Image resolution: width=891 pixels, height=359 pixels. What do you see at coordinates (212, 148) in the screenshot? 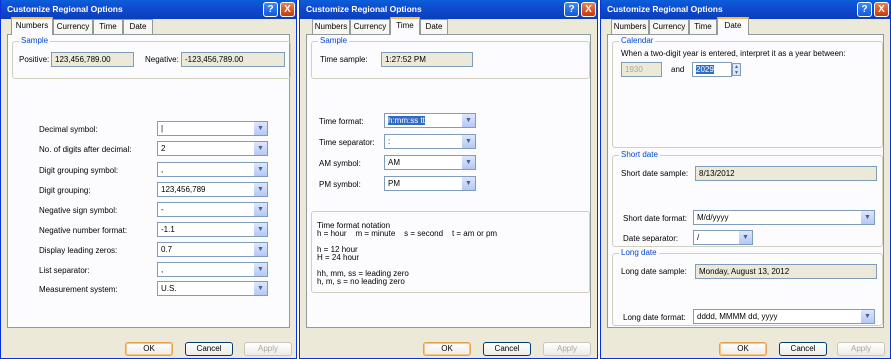
I see `digits-after-decimal-select: 2 ▼` at bounding box center [212, 148].